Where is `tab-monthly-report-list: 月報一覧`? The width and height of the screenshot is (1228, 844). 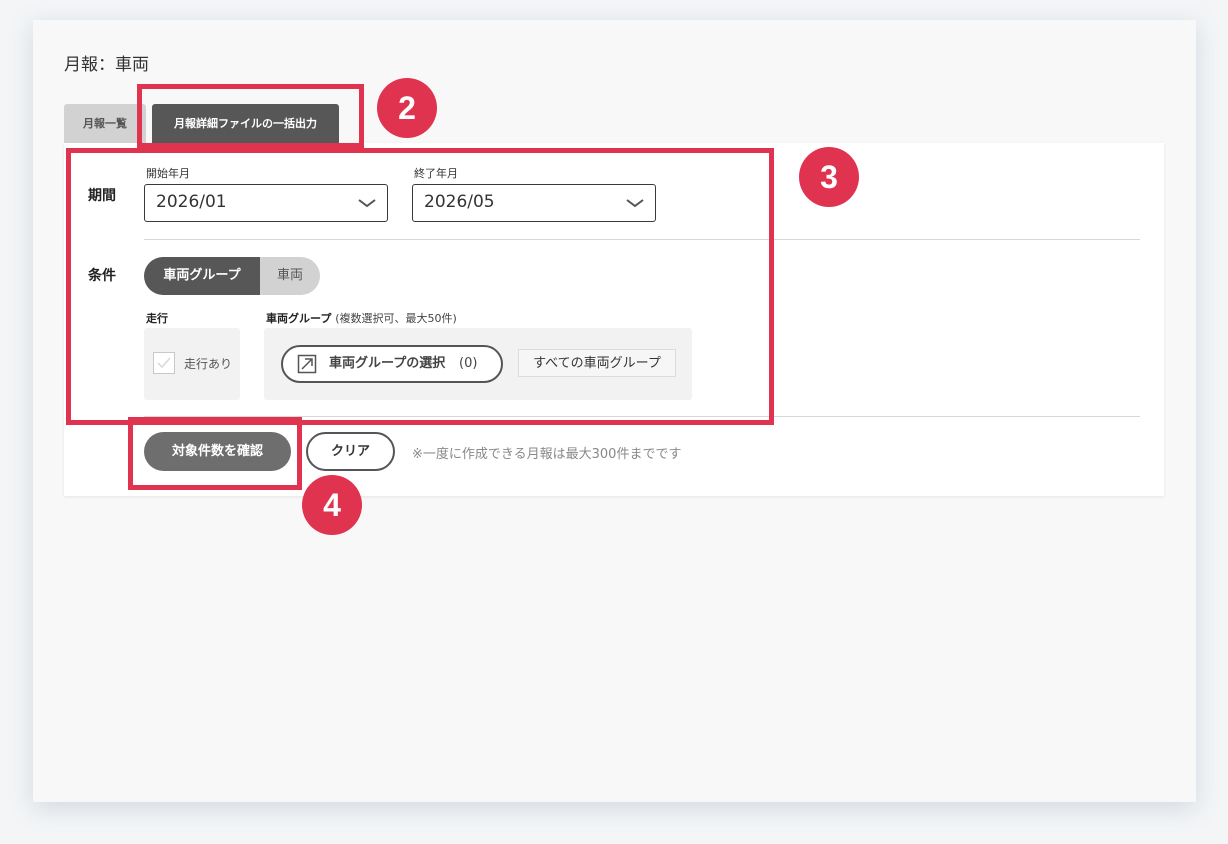 tab-monthly-report-list: 月報一覧 is located at coordinates (105, 123).